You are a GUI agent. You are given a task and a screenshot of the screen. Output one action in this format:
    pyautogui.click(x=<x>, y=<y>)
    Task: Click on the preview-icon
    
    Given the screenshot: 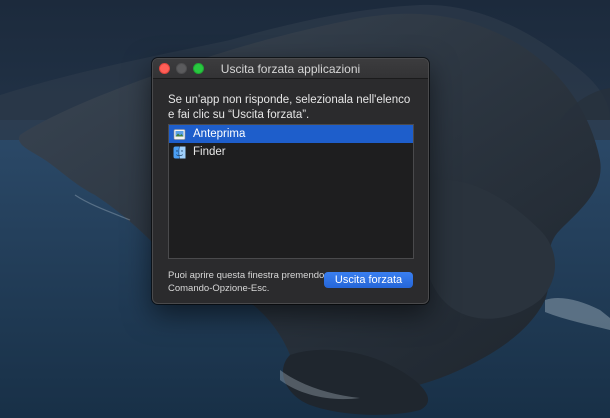 What is the action you would take?
    pyautogui.click(x=179, y=134)
    